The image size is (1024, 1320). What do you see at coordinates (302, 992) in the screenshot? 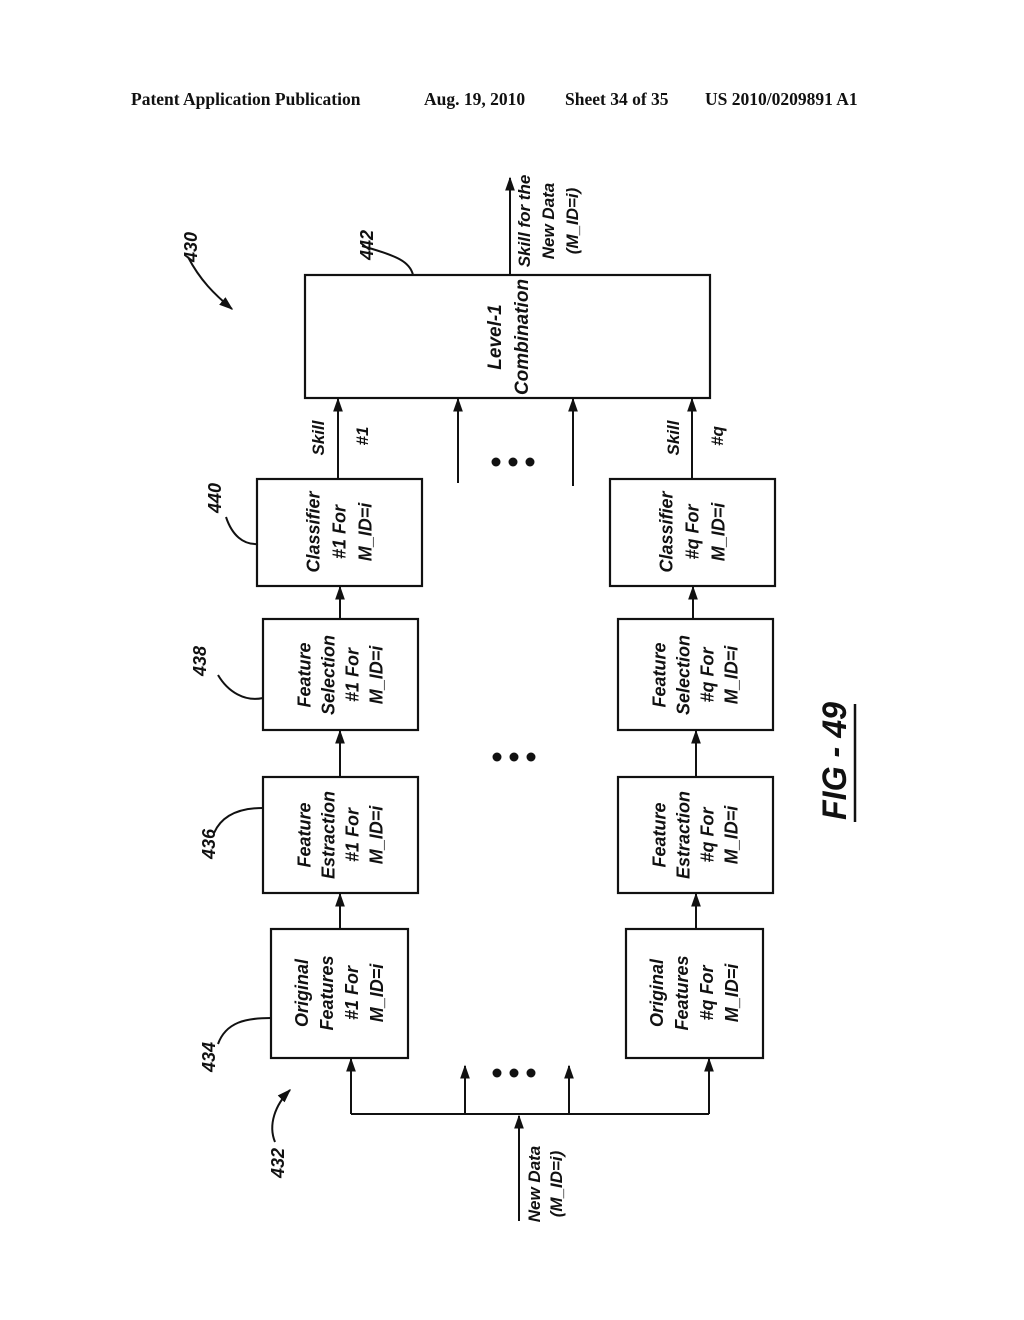
I see `original-features-label-1-line: Original` at bounding box center [302, 992].